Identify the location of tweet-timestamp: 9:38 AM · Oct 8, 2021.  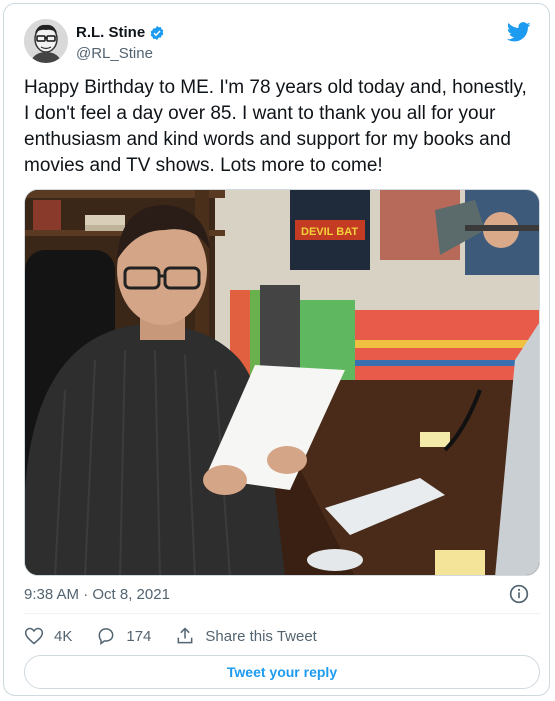
(97, 594).